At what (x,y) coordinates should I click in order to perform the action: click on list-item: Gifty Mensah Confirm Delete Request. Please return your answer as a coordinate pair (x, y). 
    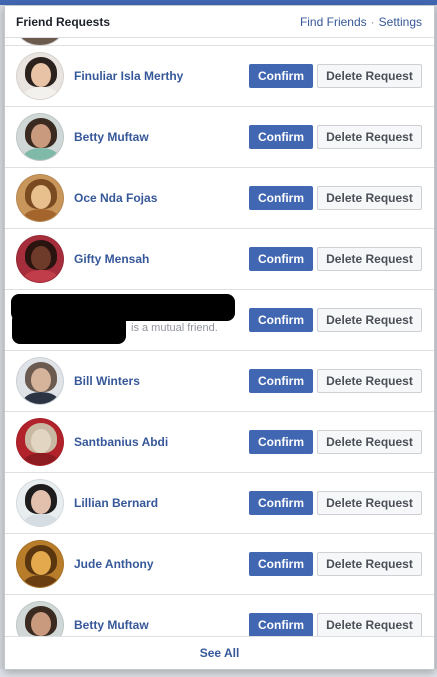
    Looking at the image, I should click on (219, 259).